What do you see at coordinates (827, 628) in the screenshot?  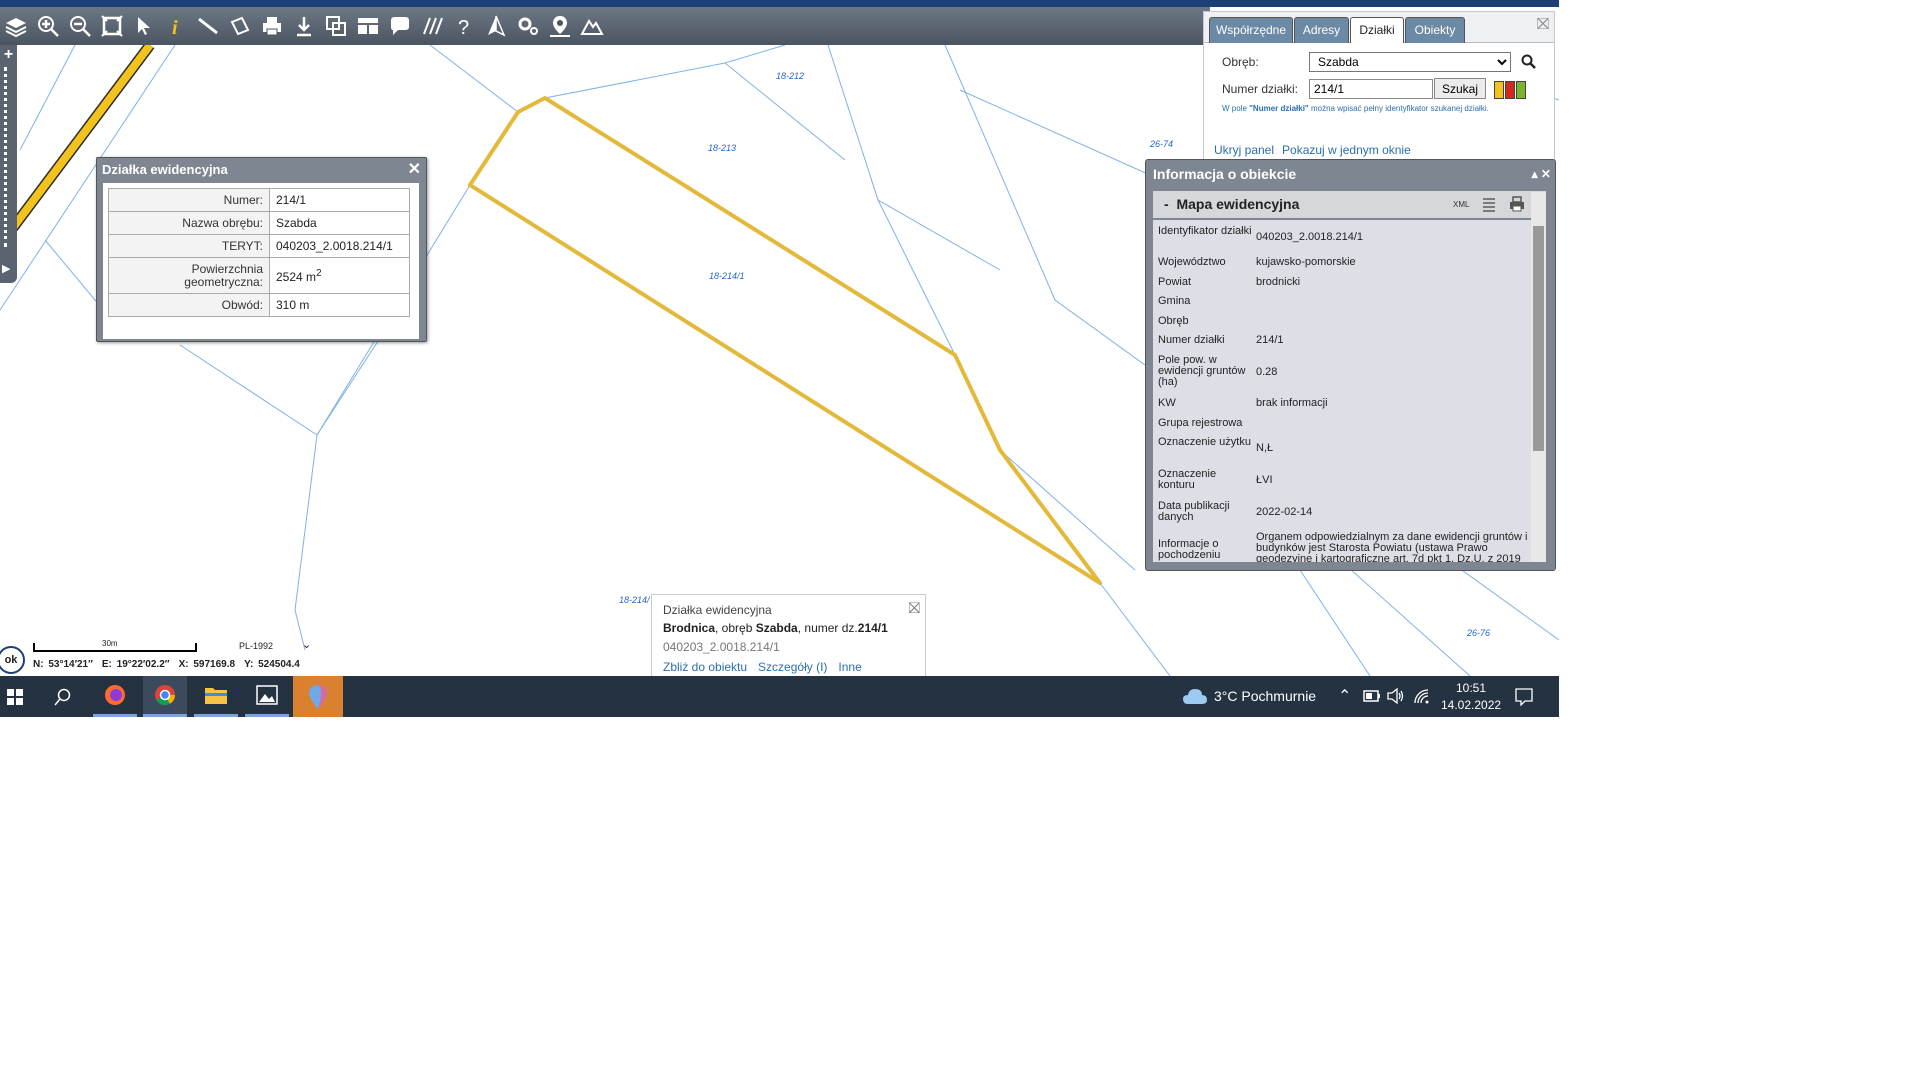 I see `summary-text: , numer dz.` at bounding box center [827, 628].